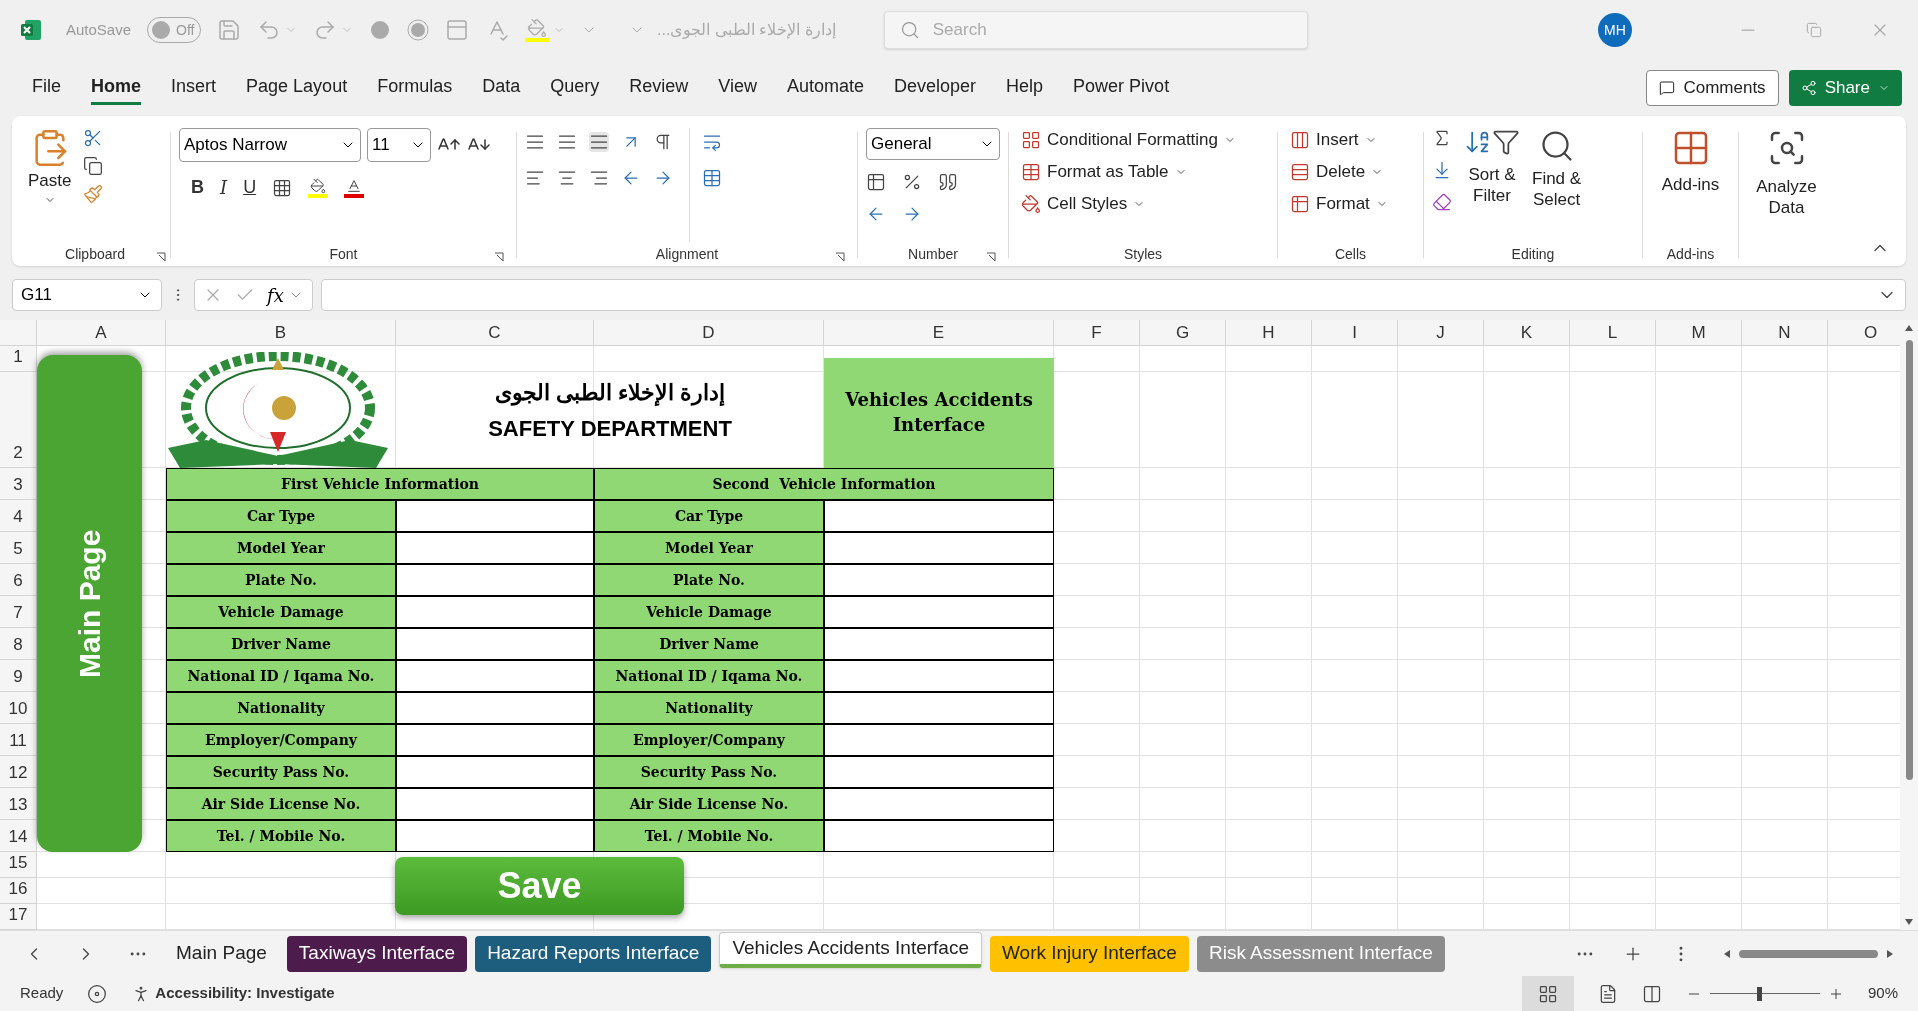 Image resolution: width=1918 pixels, height=1011 pixels. Describe the element at coordinates (1845, 88) in the screenshot. I see `share-button: Share` at that location.